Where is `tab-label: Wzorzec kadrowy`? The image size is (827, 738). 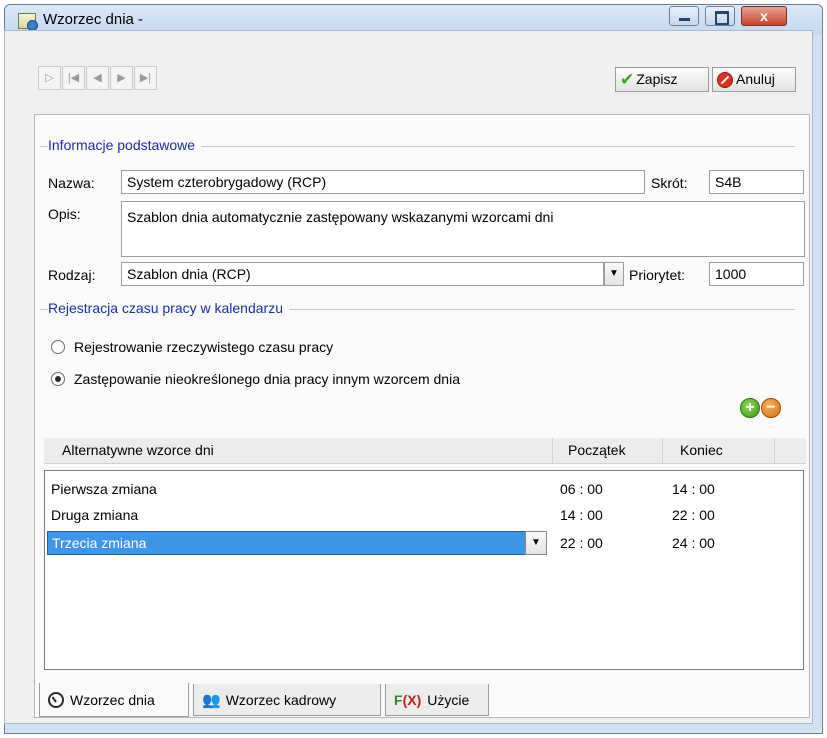
tab-label: Wzorzec kadrowy is located at coordinates (281, 699).